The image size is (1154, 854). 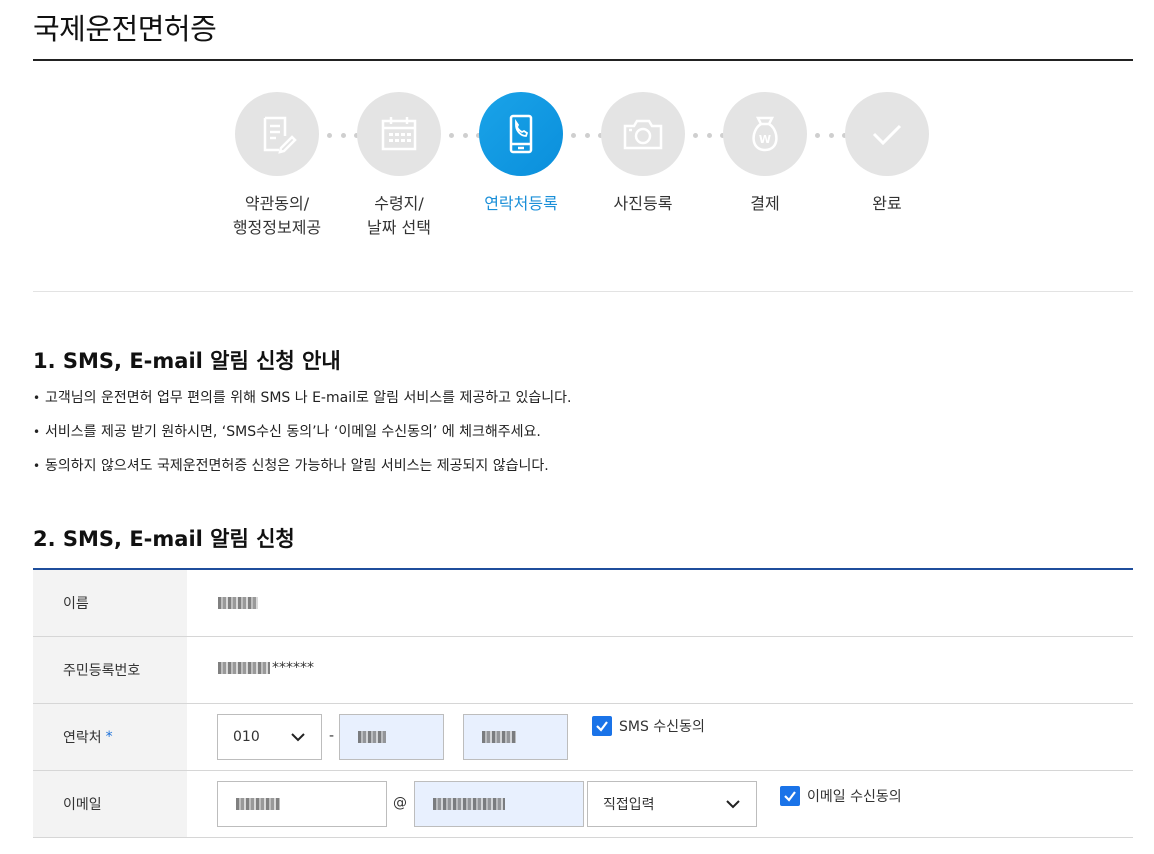 What do you see at coordinates (125, 29) in the screenshot?
I see `page-title: 국제운전면허증` at bounding box center [125, 29].